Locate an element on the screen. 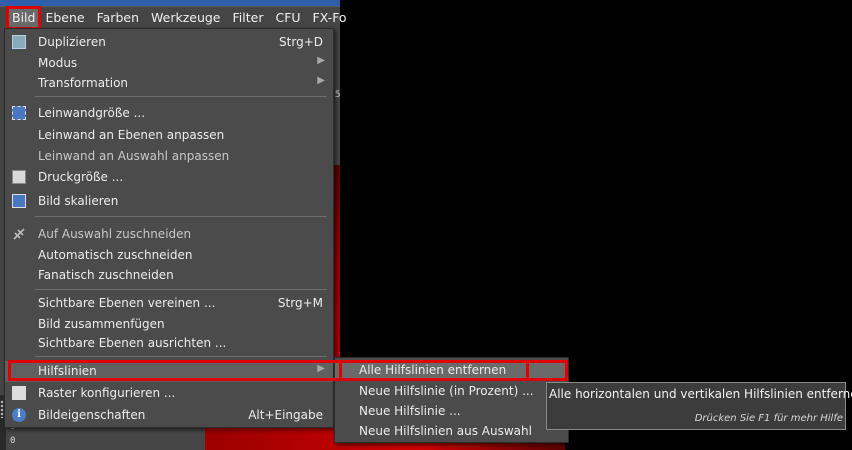 This screenshot has height=450, width=852. menu-item-automatisch-zuschneiden: Automatisch zuschneiden is located at coordinates (169, 255).